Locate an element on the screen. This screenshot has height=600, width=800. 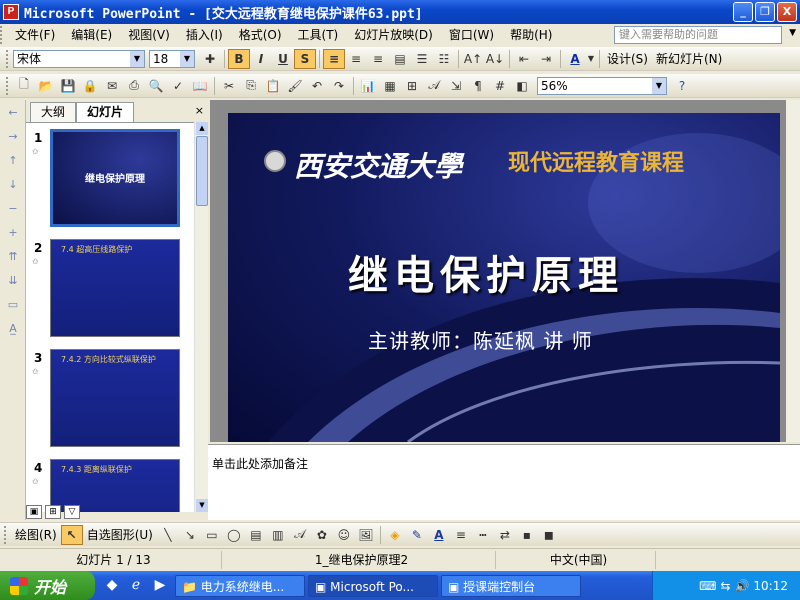
redo-icon: ↷ is located at coordinates (339, 86).